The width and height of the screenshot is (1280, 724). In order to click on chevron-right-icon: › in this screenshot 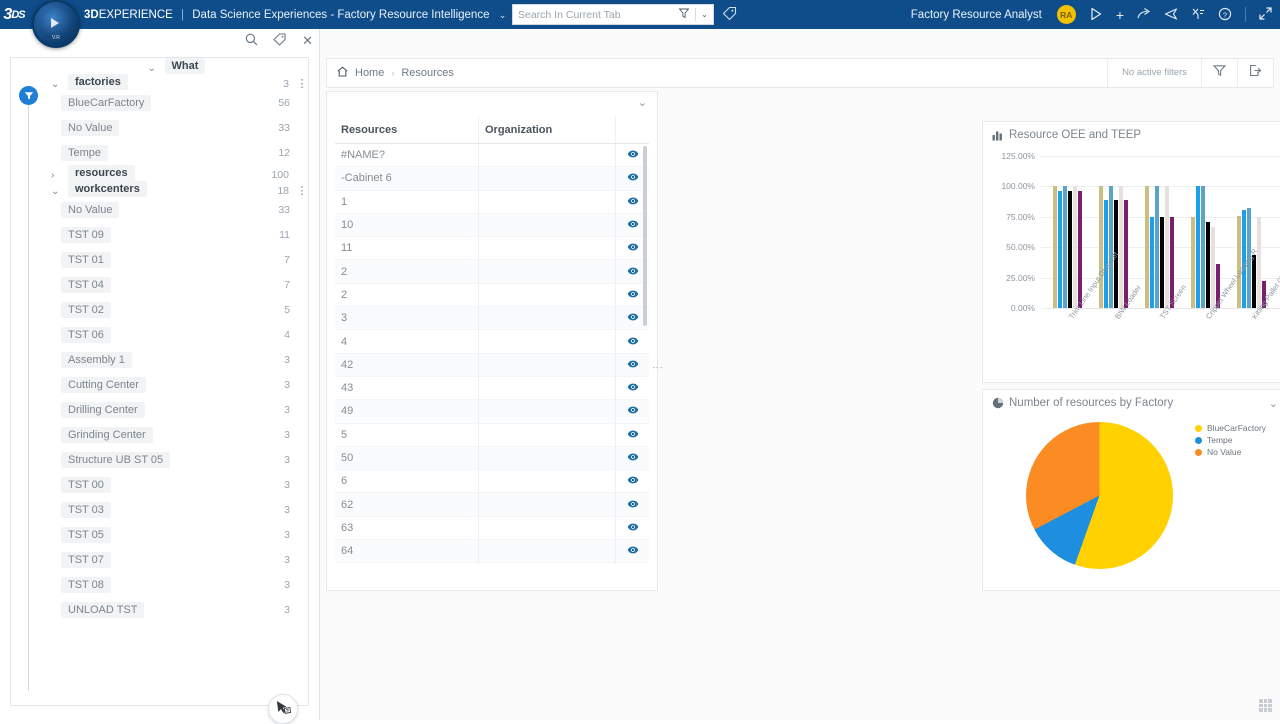, I will do `click(59, 175)`.